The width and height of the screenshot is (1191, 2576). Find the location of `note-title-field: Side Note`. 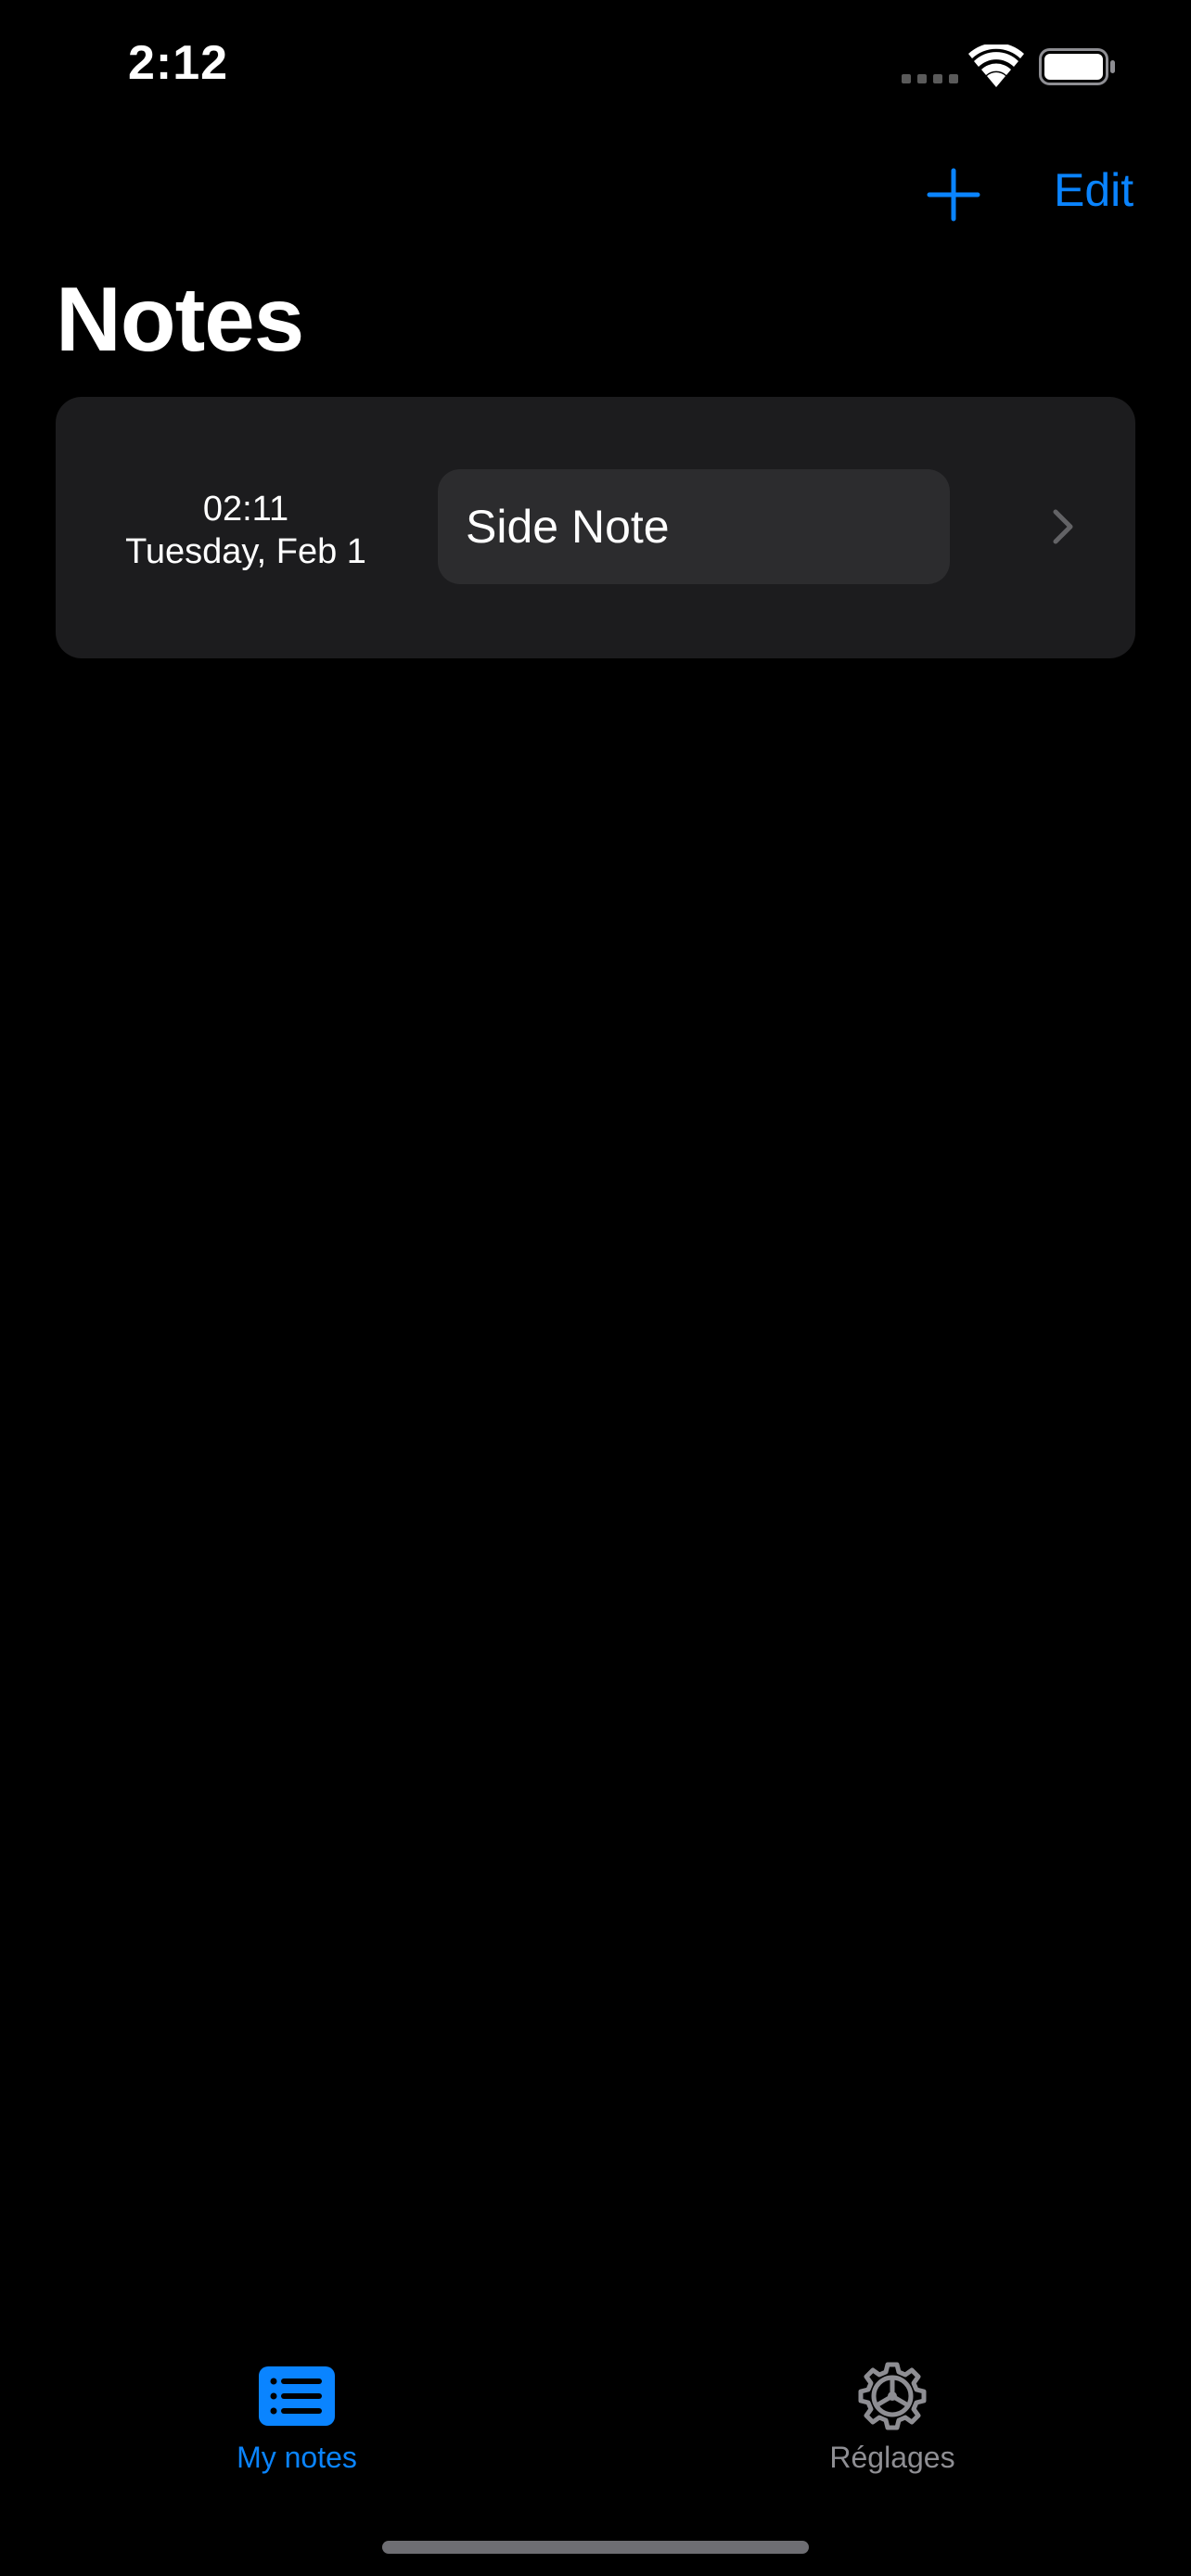

note-title-field: Side Note is located at coordinates (694, 526).